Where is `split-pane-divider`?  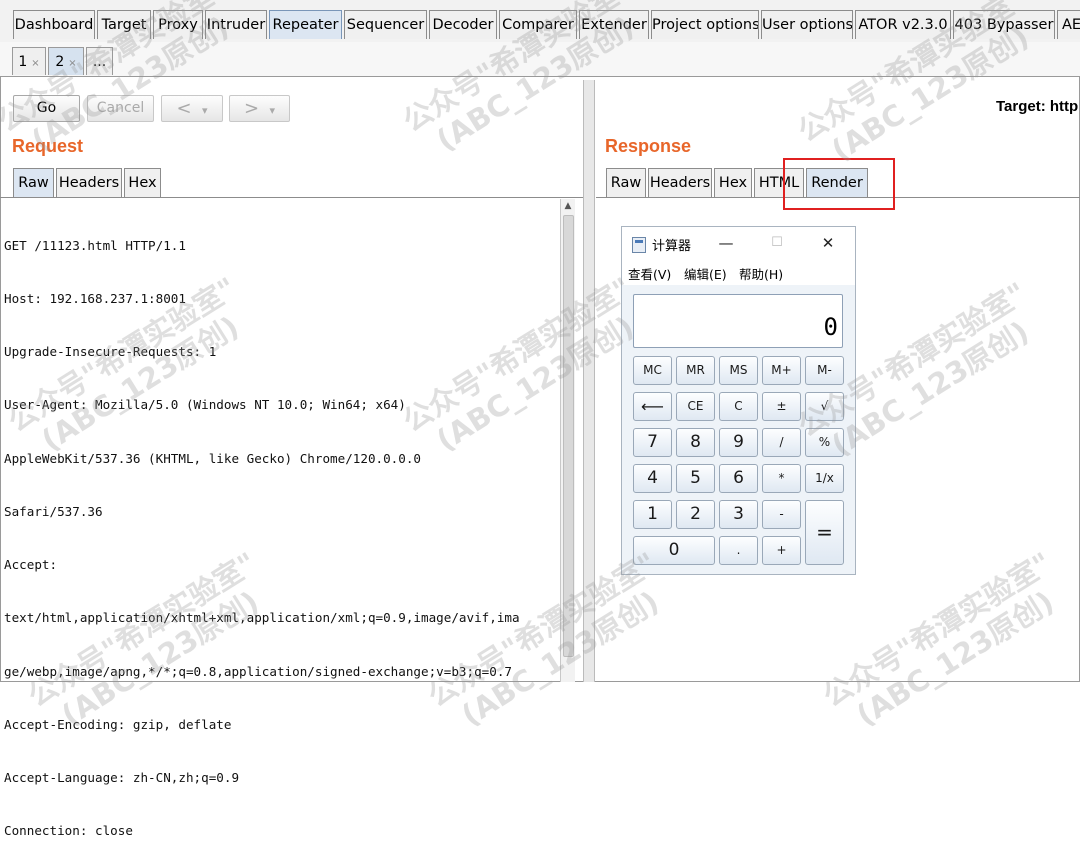 split-pane-divider is located at coordinates (589, 381).